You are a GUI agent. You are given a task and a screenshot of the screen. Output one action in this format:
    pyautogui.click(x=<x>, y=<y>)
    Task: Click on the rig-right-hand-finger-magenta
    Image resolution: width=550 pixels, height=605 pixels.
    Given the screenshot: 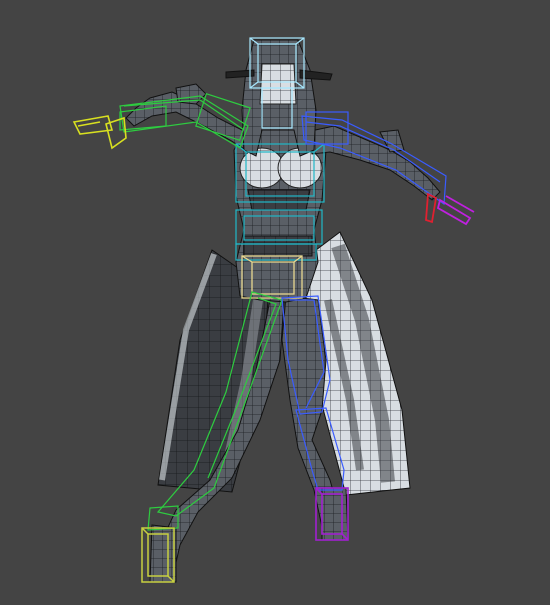 What is the action you would take?
    pyautogui.click(x=455, y=210)
    